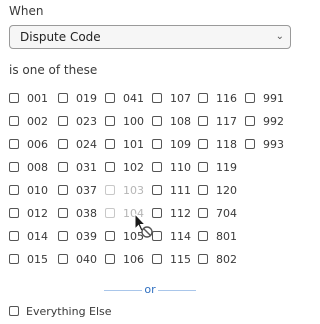 The width and height of the screenshot is (320, 324). Describe the element at coordinates (226, 98) in the screenshot. I see `code-label: 116` at that location.